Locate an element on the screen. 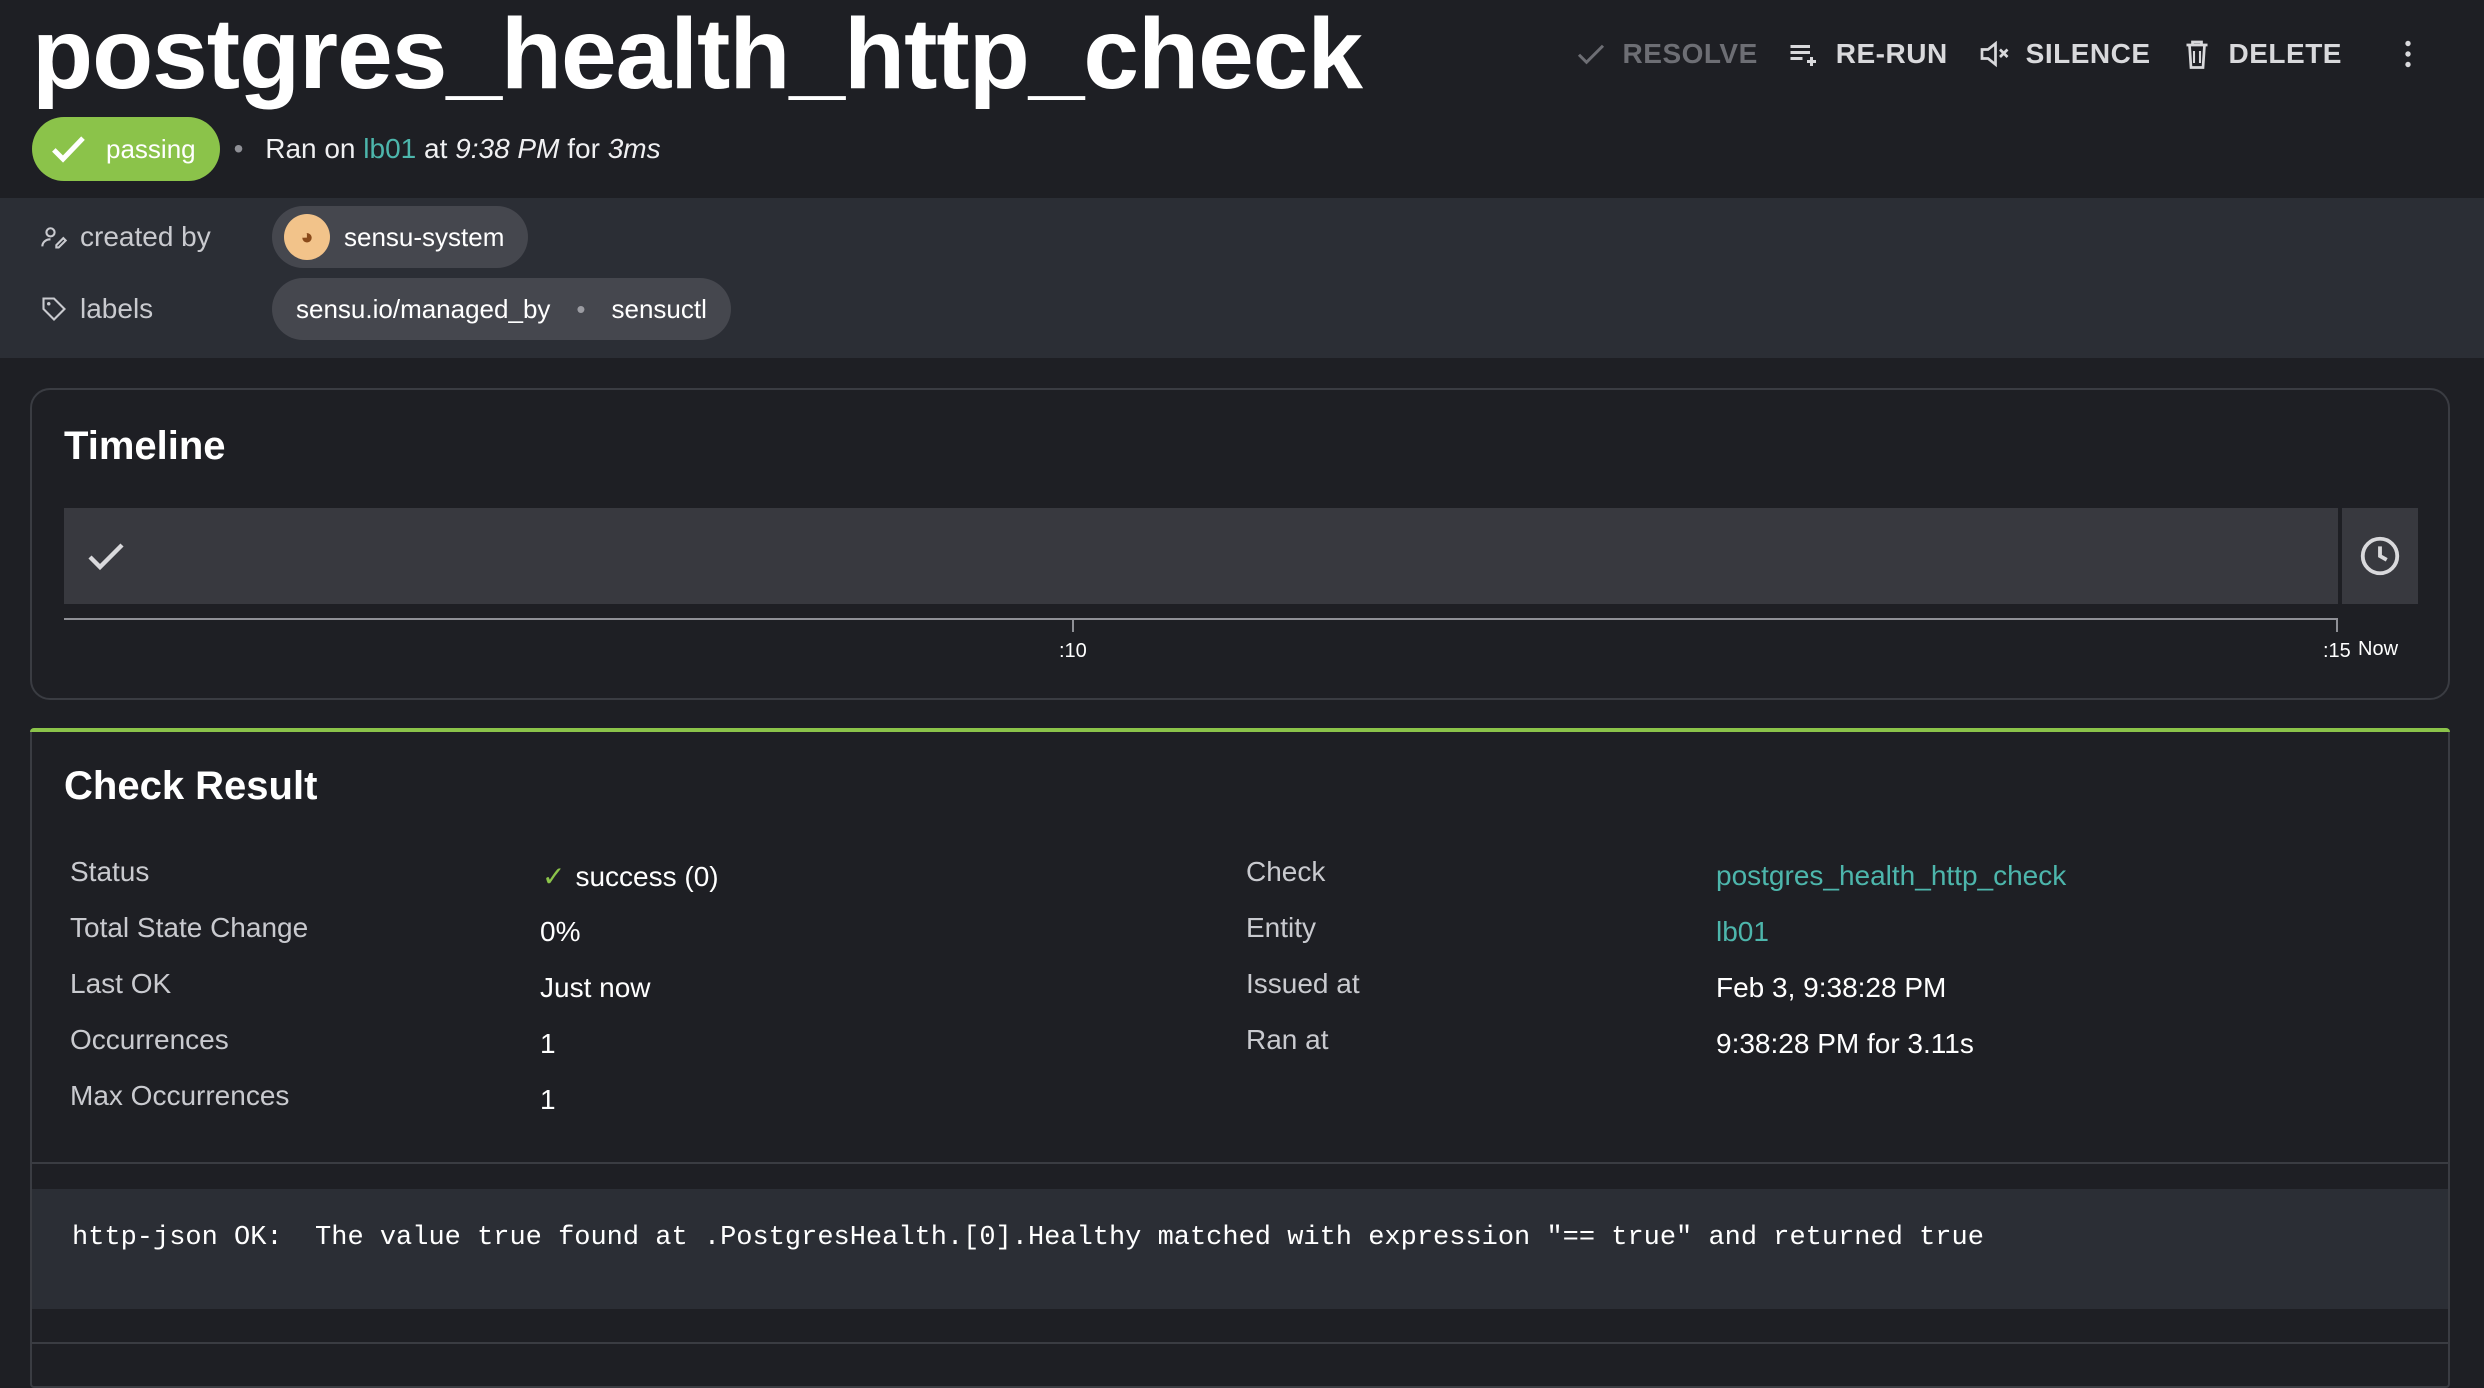  check-link: postgres_health_http_check is located at coordinates (1891, 876).